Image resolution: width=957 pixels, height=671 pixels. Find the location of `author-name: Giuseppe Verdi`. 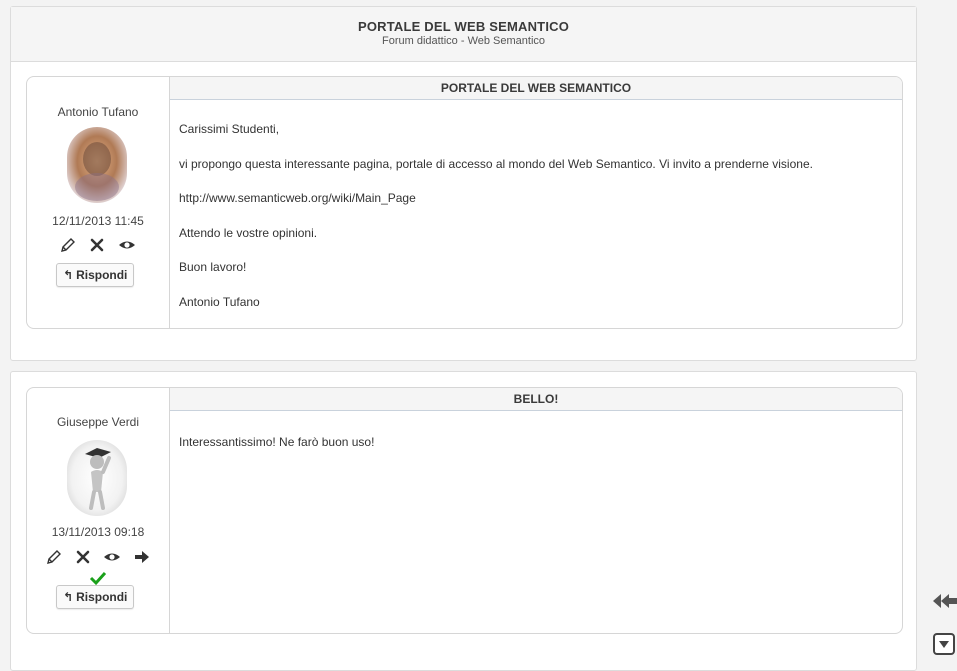

author-name: Giuseppe Verdi is located at coordinates (98, 422).